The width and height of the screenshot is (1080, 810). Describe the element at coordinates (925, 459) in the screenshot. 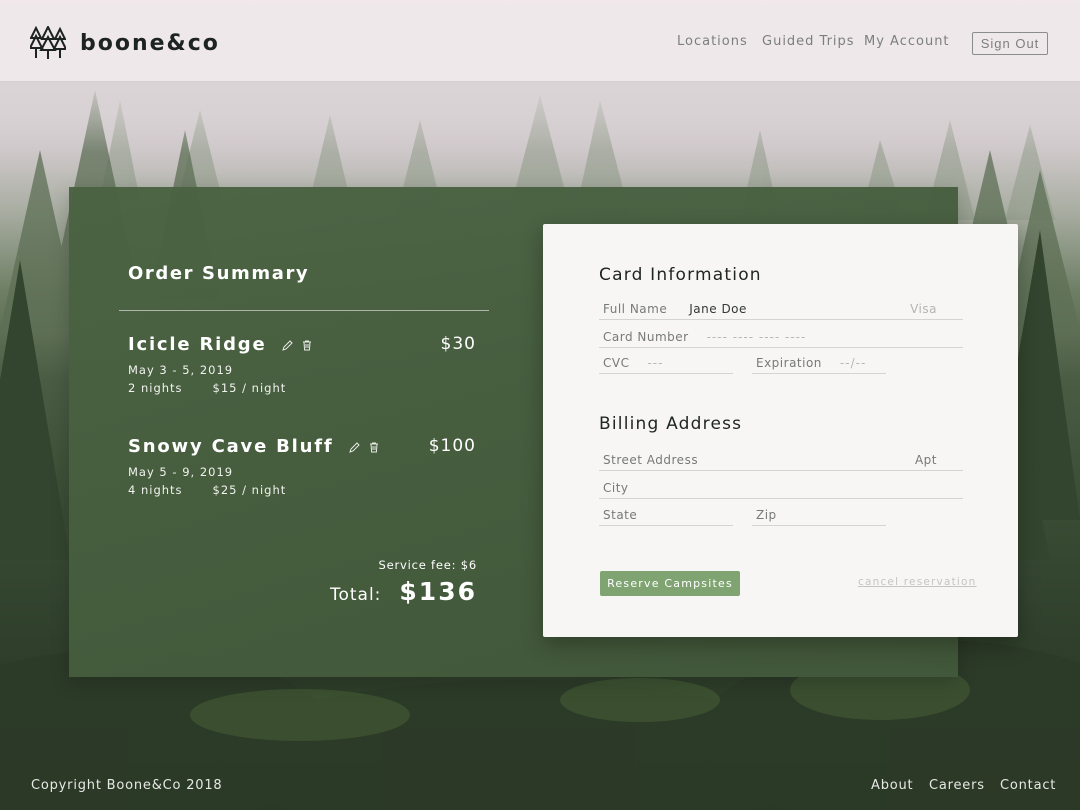

I see `apt-label: Apt` at that location.